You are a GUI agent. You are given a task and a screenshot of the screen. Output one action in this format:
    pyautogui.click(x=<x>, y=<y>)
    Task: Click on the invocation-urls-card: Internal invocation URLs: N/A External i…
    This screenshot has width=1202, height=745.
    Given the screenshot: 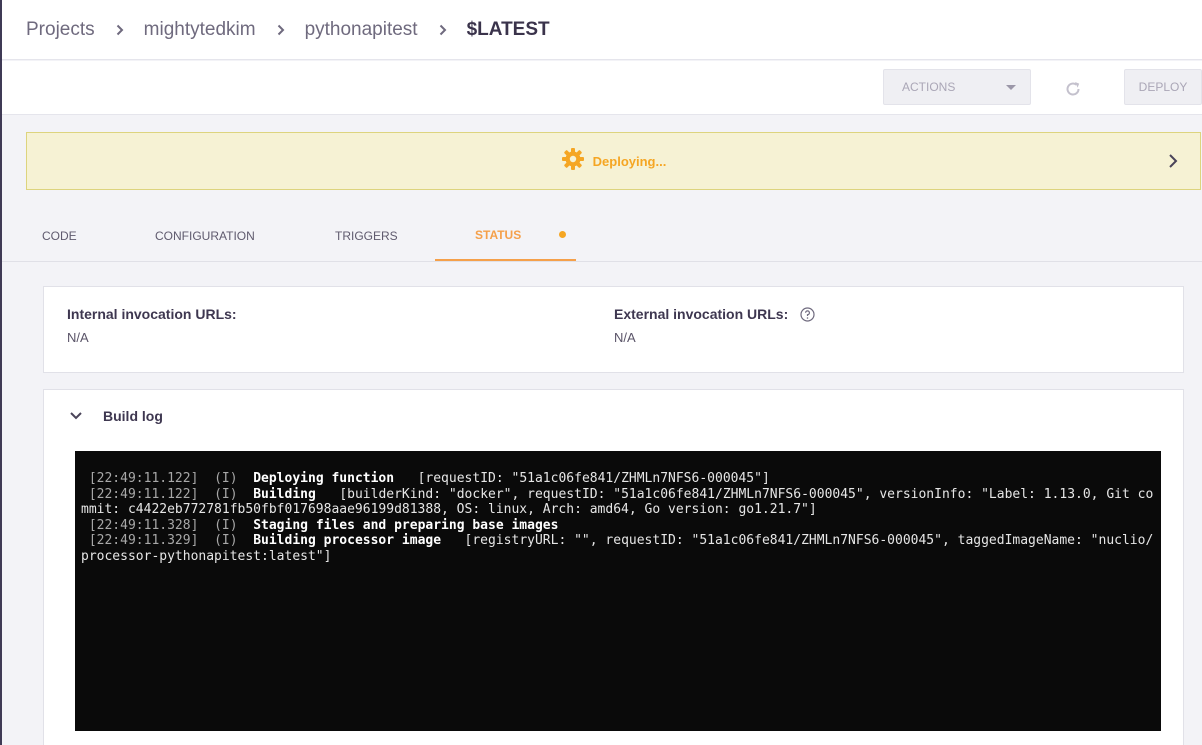 What is the action you would take?
    pyautogui.click(x=613, y=329)
    